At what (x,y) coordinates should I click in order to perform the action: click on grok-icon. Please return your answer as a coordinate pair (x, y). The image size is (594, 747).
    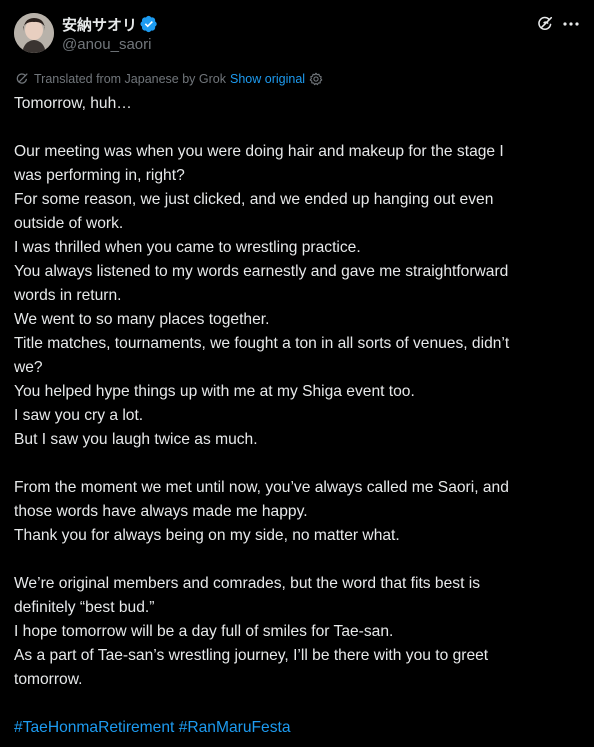
    Looking at the image, I should click on (545, 24).